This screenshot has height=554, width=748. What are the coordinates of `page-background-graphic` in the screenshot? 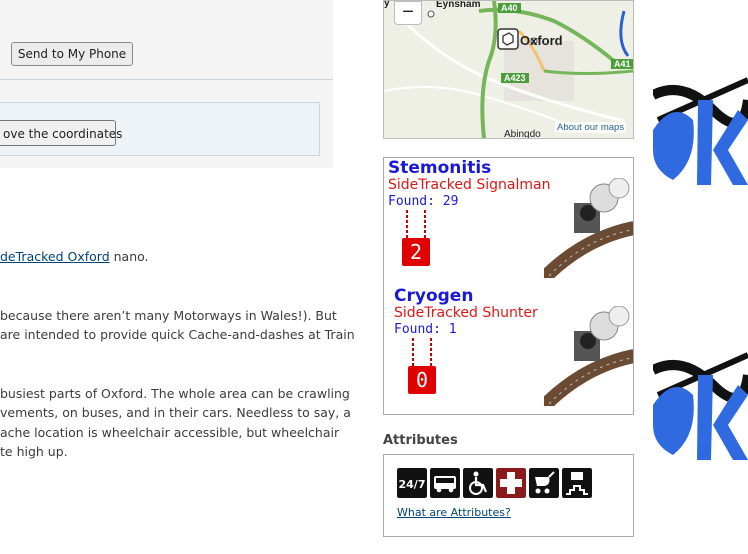 It's located at (700, 277).